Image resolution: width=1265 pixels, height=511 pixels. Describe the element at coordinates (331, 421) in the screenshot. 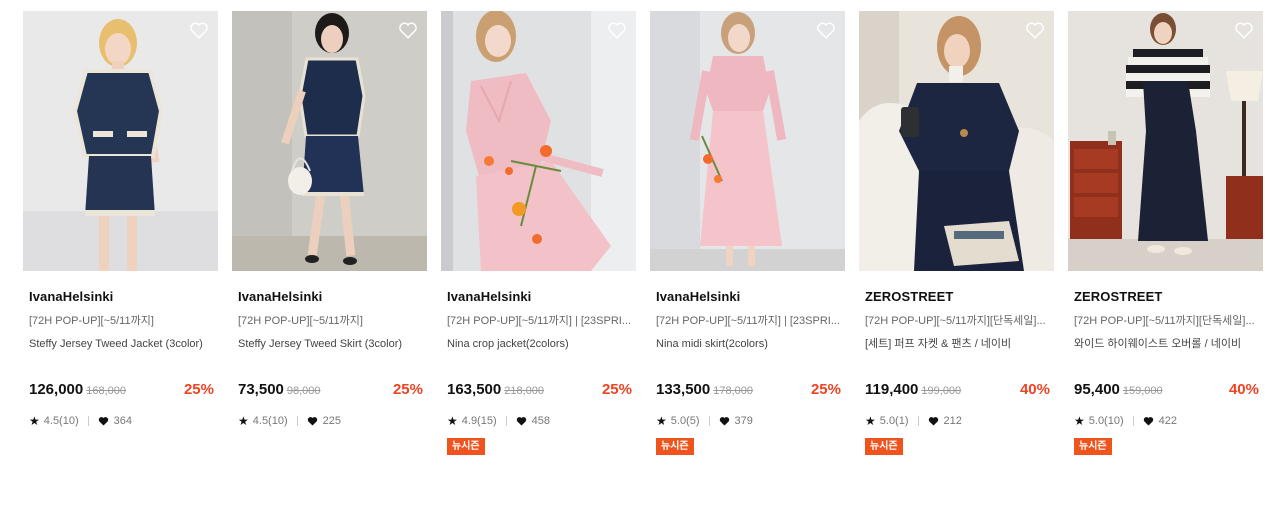

I see `like-count: 225` at that location.